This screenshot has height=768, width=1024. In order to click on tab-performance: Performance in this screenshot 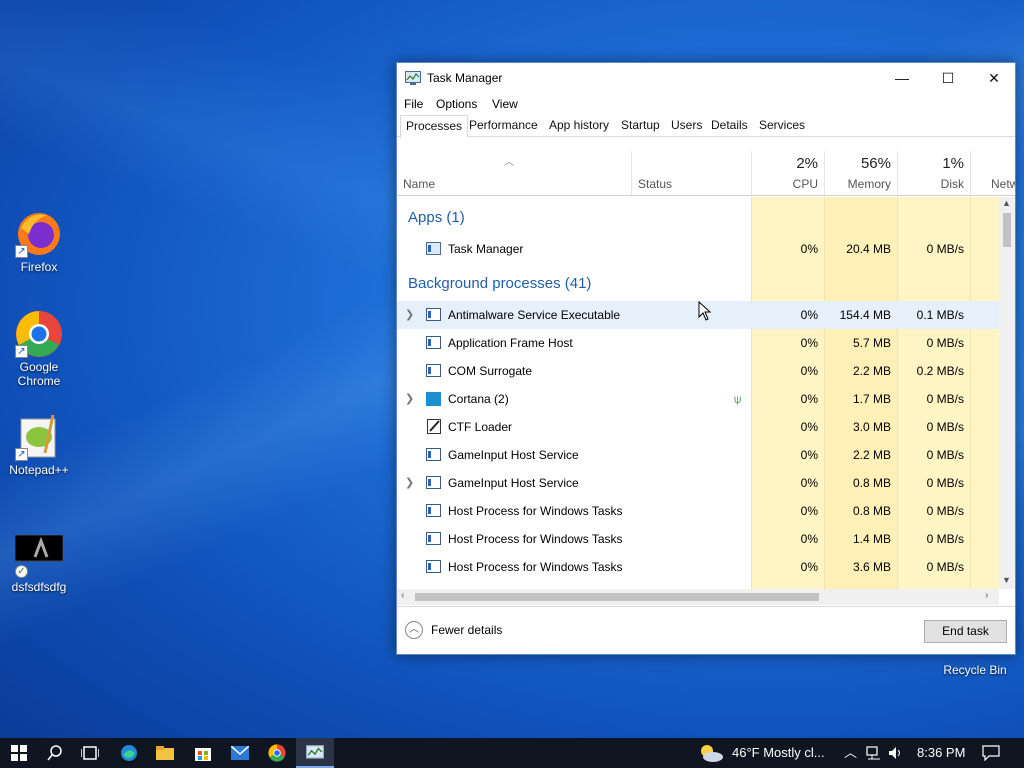, I will do `click(503, 126)`.